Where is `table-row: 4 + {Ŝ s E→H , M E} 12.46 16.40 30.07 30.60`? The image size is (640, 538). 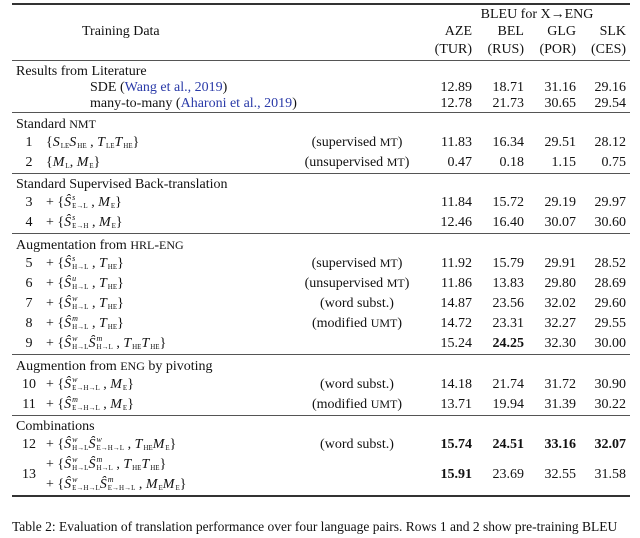 table-row: 4 + {Ŝ s E→H , M E} 12.46 16.40 30.07 30.60 is located at coordinates (321, 223).